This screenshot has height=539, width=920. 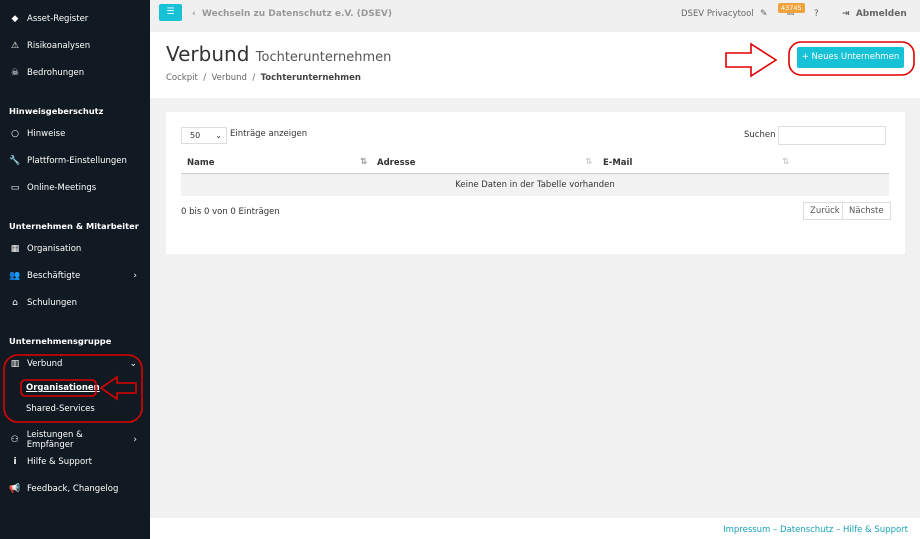 What do you see at coordinates (118, 388) in the screenshot?
I see `annotation-arrow-left` at bounding box center [118, 388].